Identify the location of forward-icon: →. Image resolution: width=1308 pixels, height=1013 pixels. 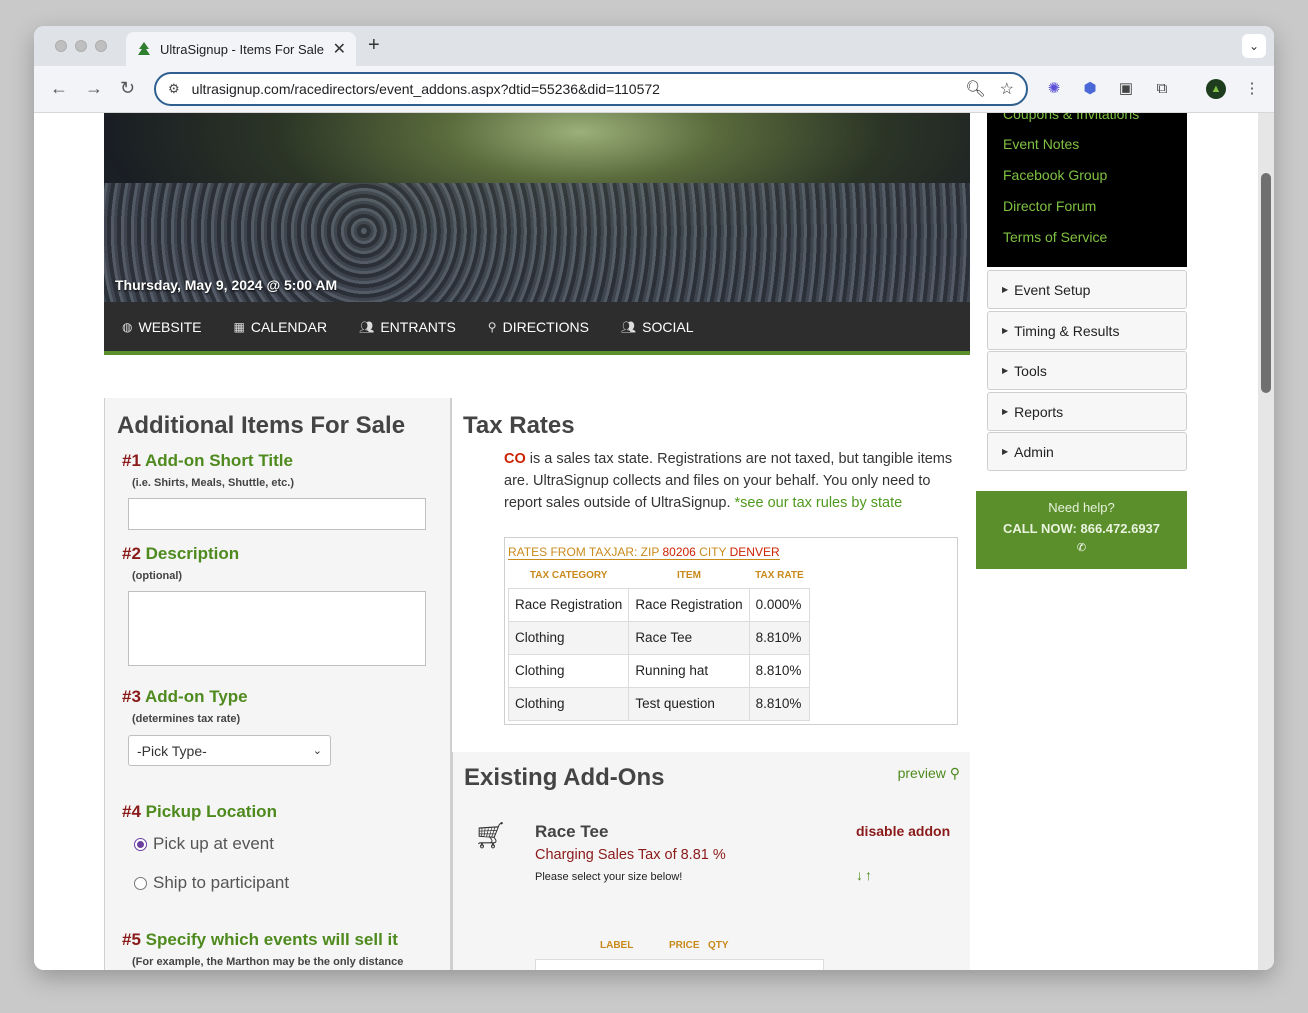
(94, 88).